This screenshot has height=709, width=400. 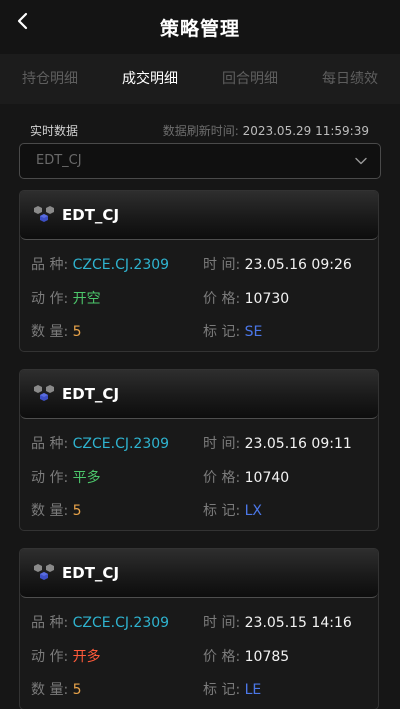 I want to click on action-field: 动 作: 开空, so click(x=66, y=298).